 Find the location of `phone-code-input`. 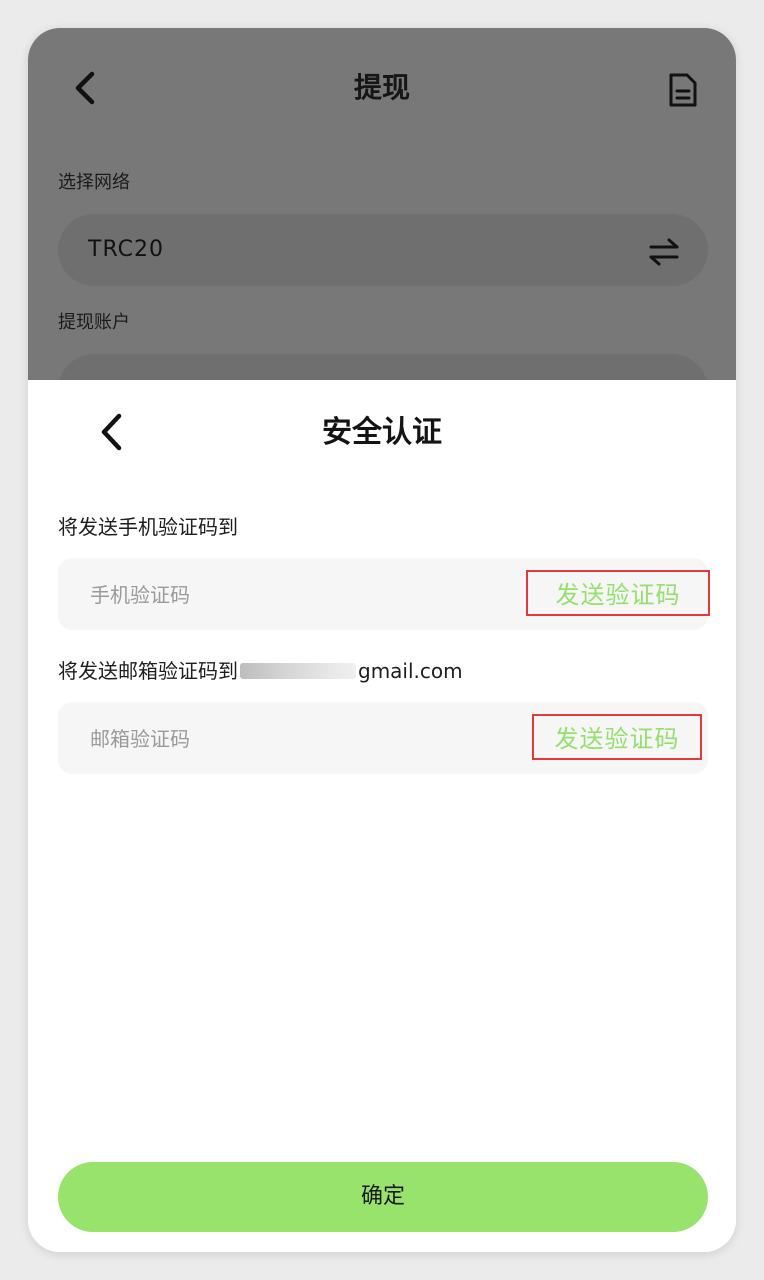

phone-code-input is located at coordinates (290, 595).